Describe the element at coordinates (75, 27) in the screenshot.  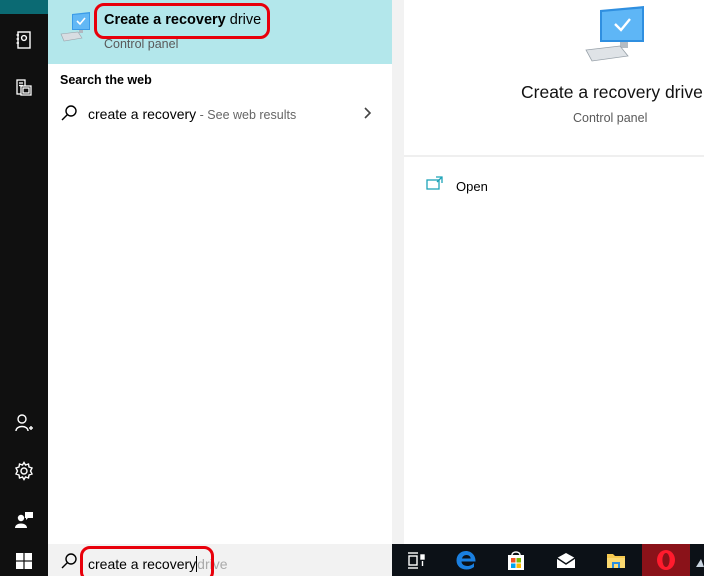
I see `computer-check-icon` at that location.